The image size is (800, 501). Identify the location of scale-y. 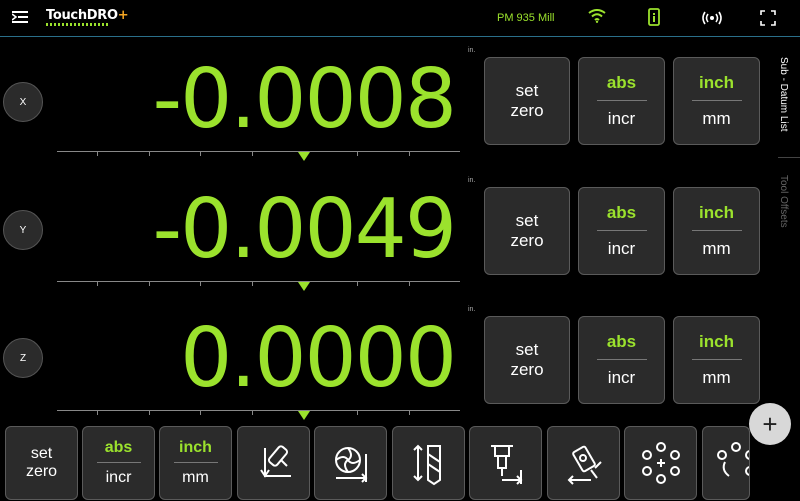
(258, 286).